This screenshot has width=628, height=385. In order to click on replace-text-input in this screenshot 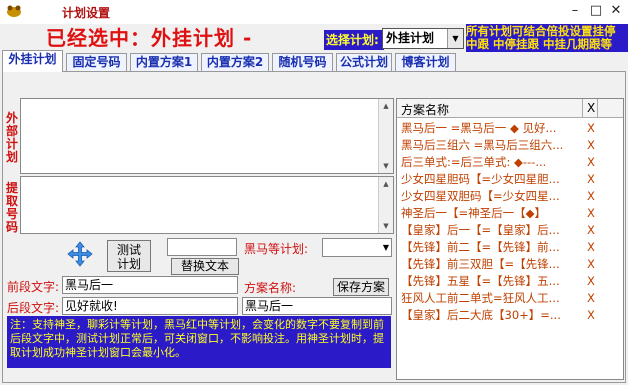, I will do `click(202, 247)`.